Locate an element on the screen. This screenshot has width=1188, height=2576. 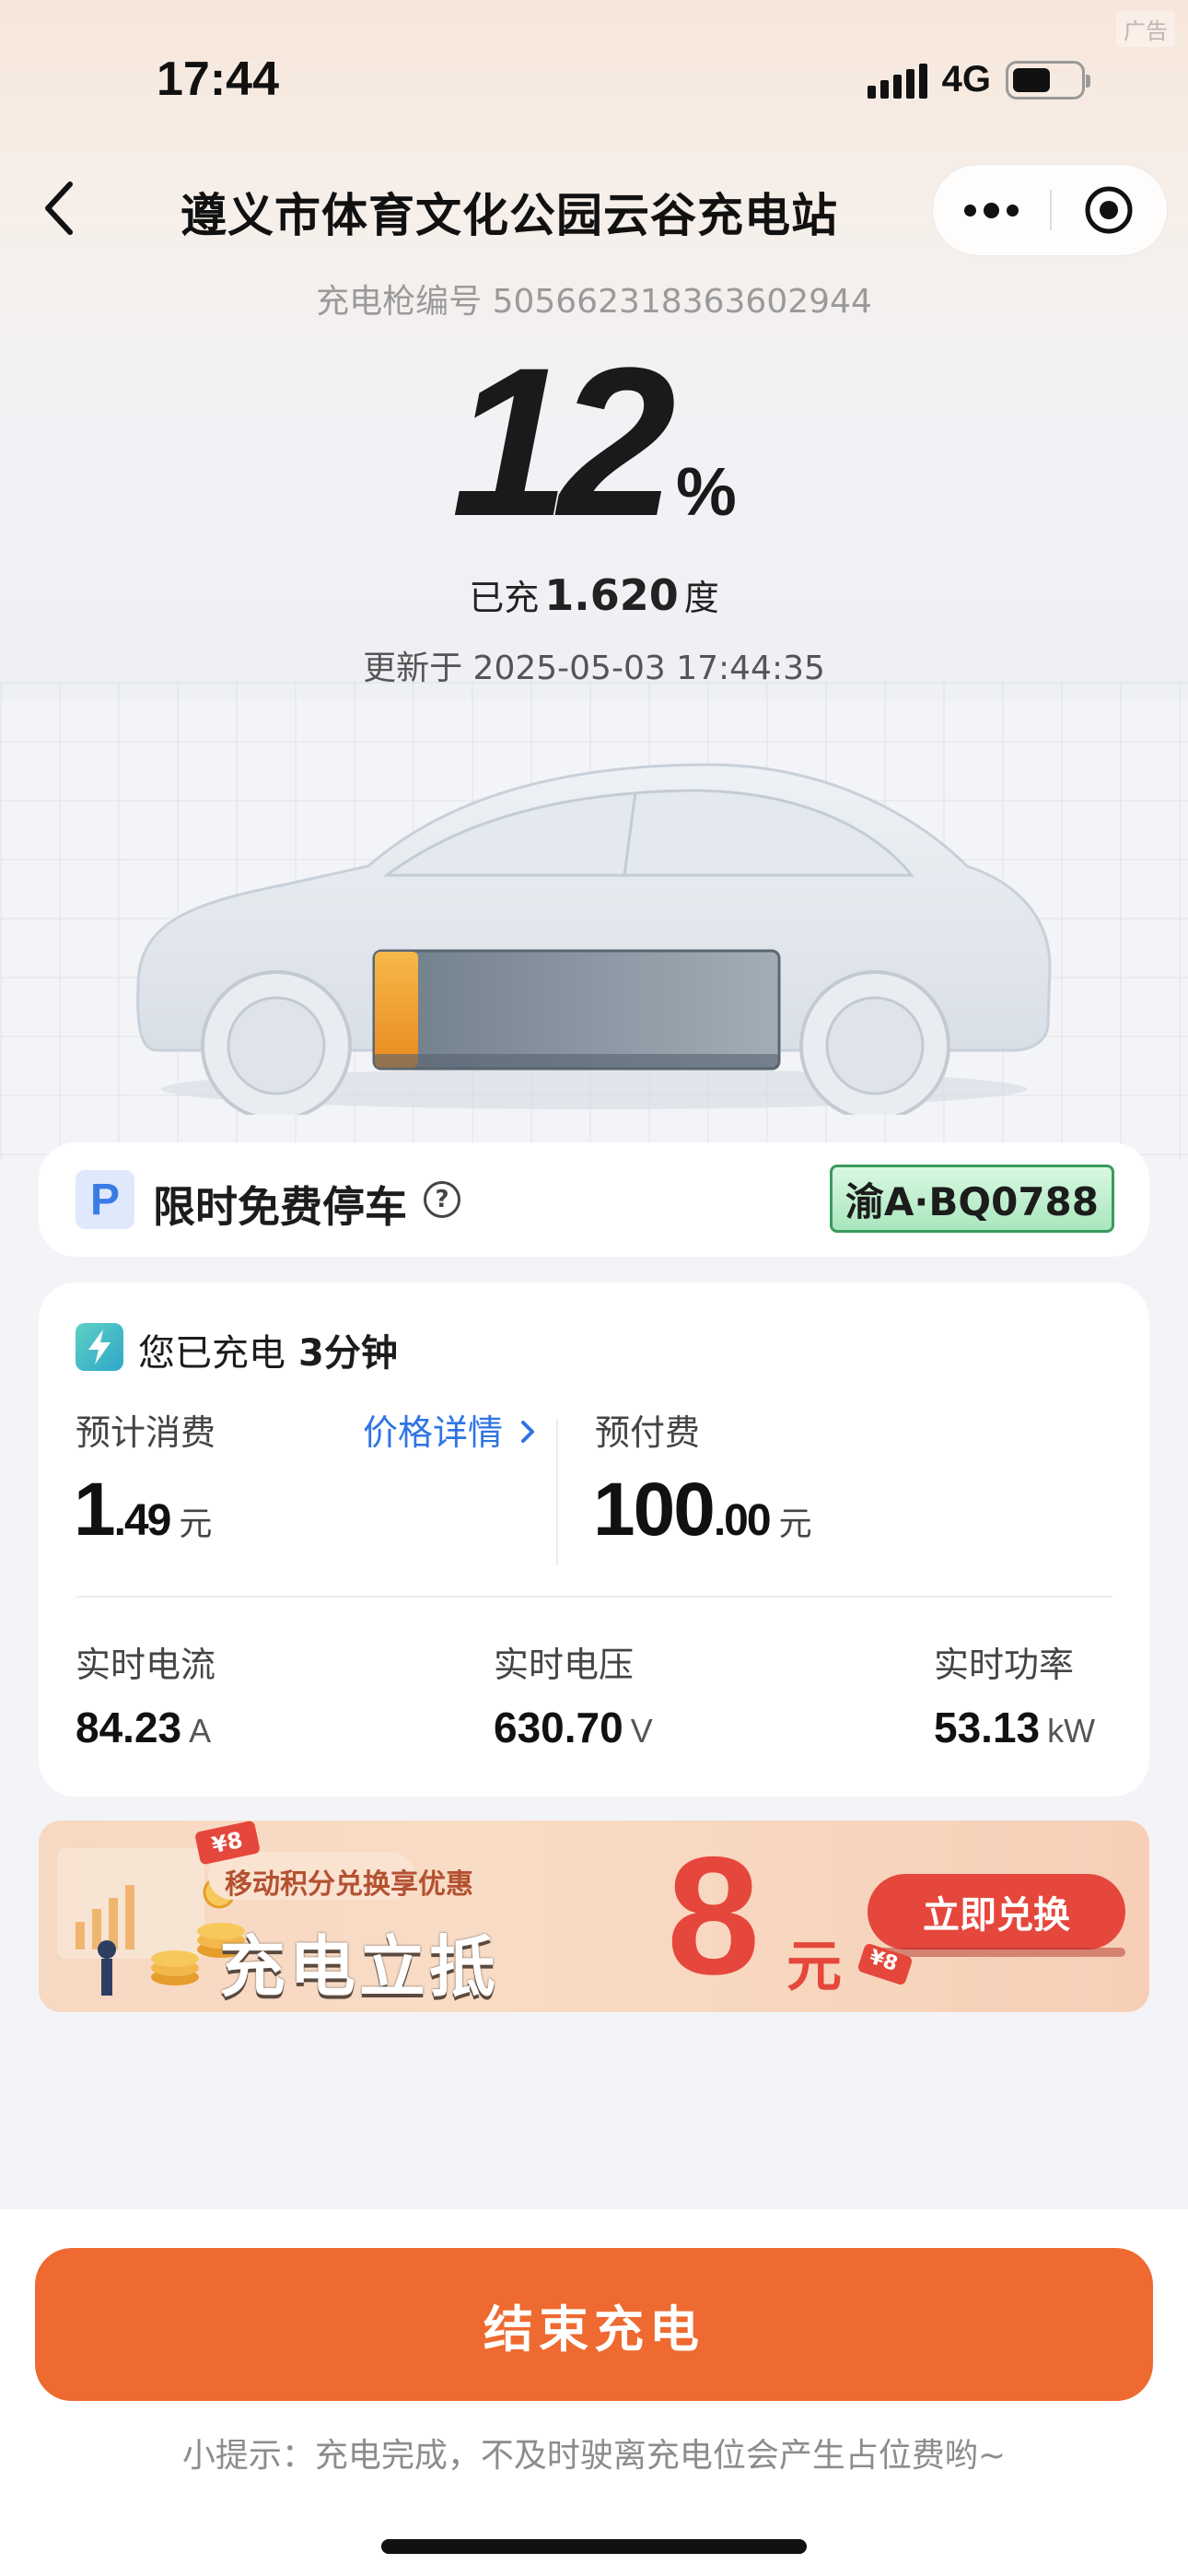
charged-energy: 已充 1.620 度 is located at coordinates (594, 594).